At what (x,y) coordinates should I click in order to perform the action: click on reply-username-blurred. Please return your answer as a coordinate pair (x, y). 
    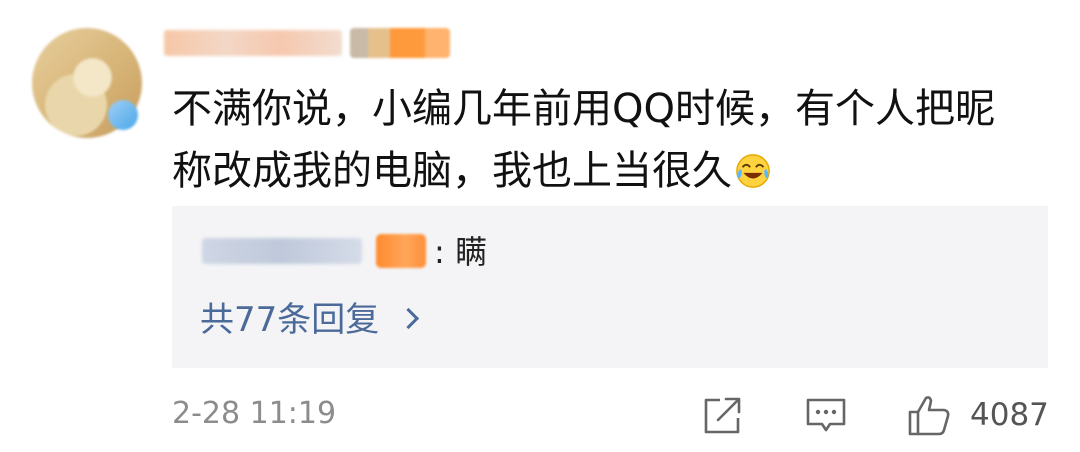
    Looking at the image, I should click on (282, 251).